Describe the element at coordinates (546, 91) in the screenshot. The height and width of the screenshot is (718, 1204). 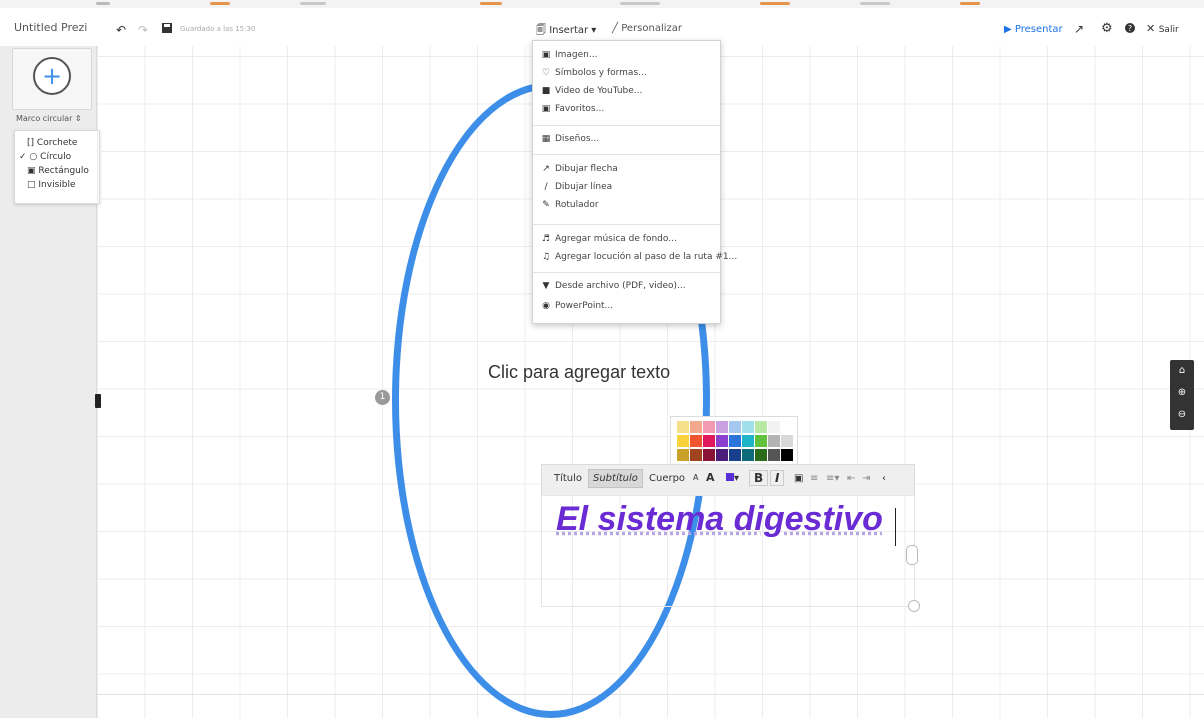
I see `youtube-icon: ■` at that location.